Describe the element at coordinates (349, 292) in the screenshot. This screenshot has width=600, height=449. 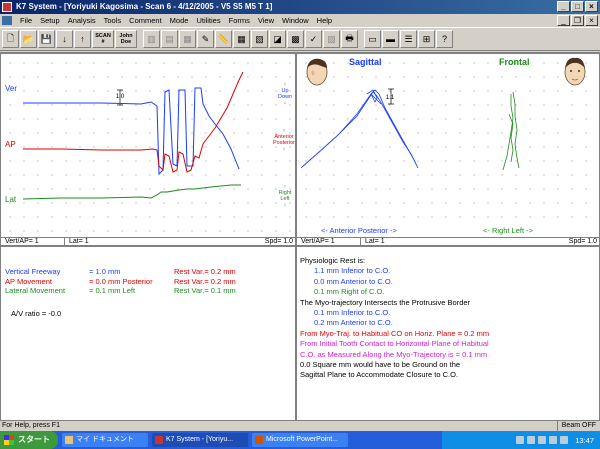
I see `report-line: 0.1 mm Right of C.O.` at that location.